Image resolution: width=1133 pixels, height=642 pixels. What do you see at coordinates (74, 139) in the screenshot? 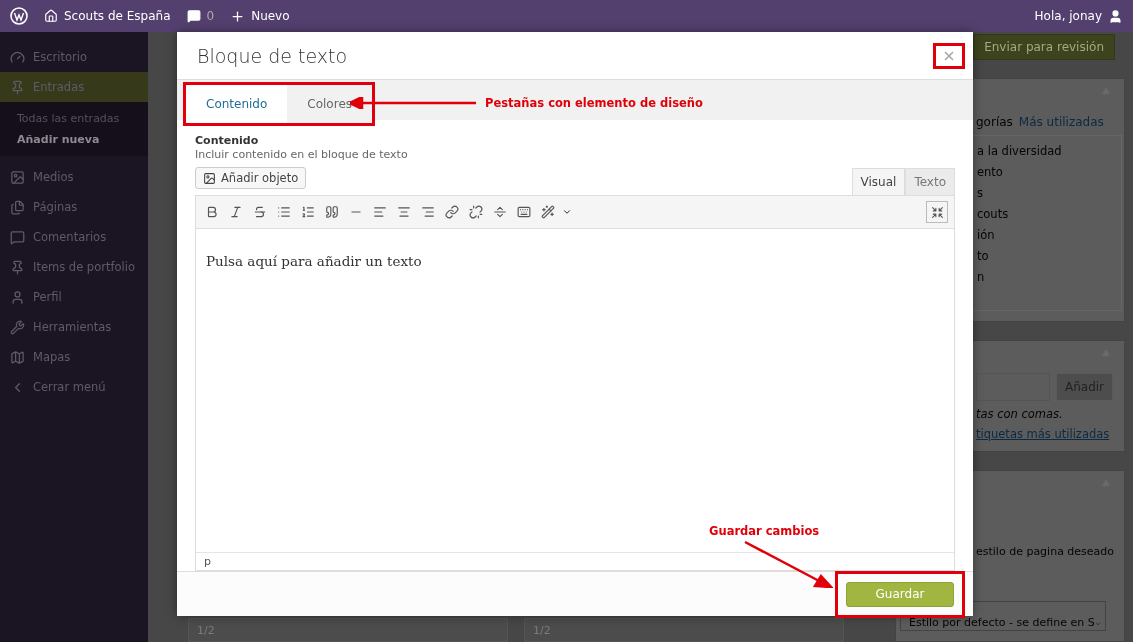
I see `submenu-item: Añadir nueva` at bounding box center [74, 139].